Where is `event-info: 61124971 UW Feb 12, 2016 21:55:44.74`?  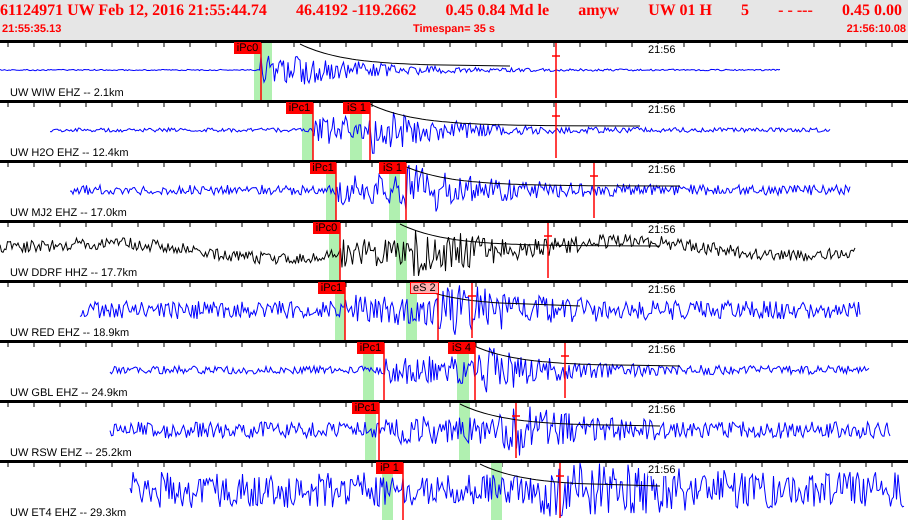 event-info: 61124971 UW Feb 12, 2016 21:55:44.74 is located at coordinates (133, 11).